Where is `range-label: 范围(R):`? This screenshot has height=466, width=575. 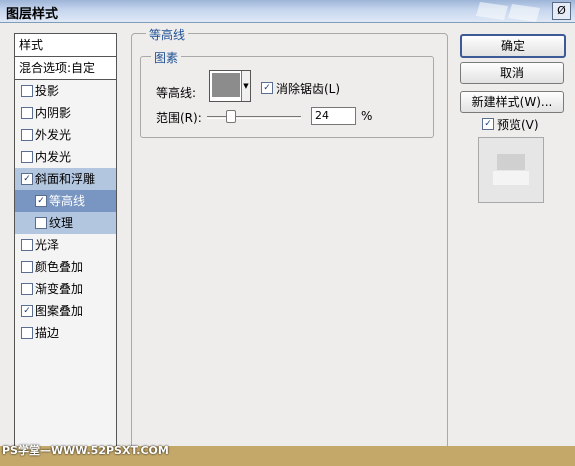
range-label: 范围(R): is located at coordinates (179, 118).